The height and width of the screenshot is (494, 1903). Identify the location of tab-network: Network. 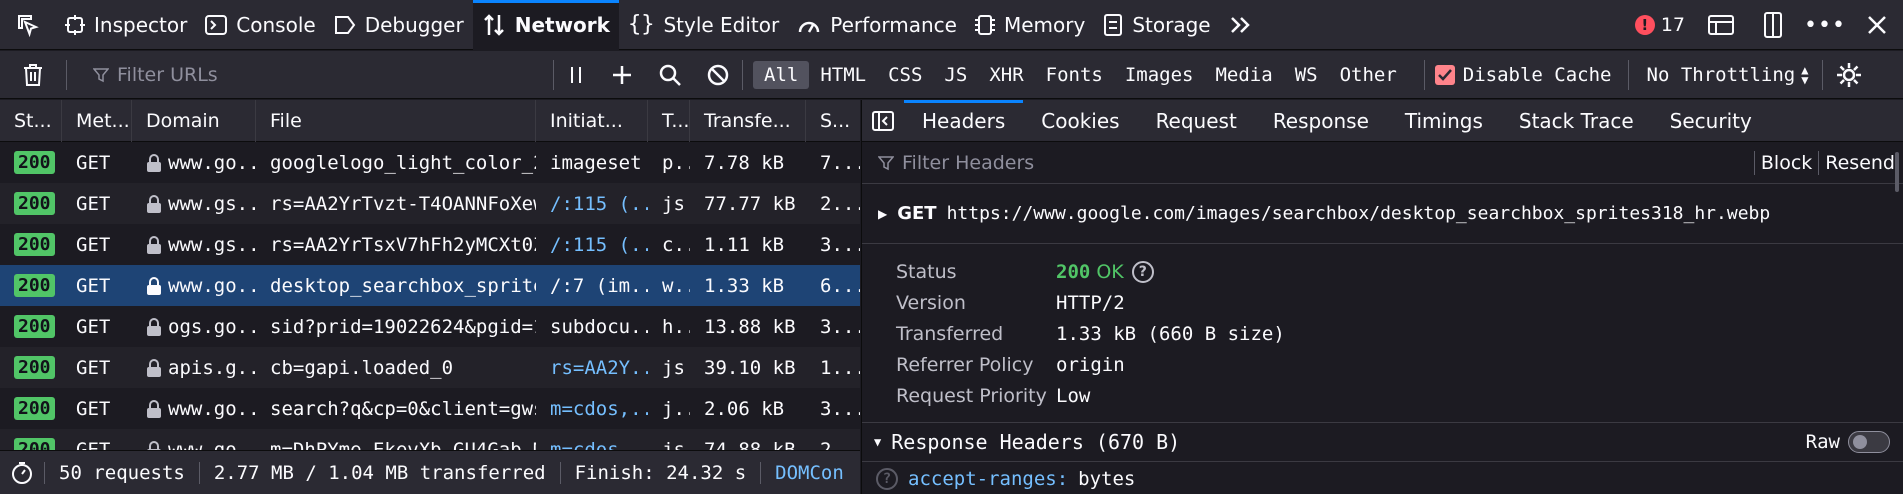
(545, 25).